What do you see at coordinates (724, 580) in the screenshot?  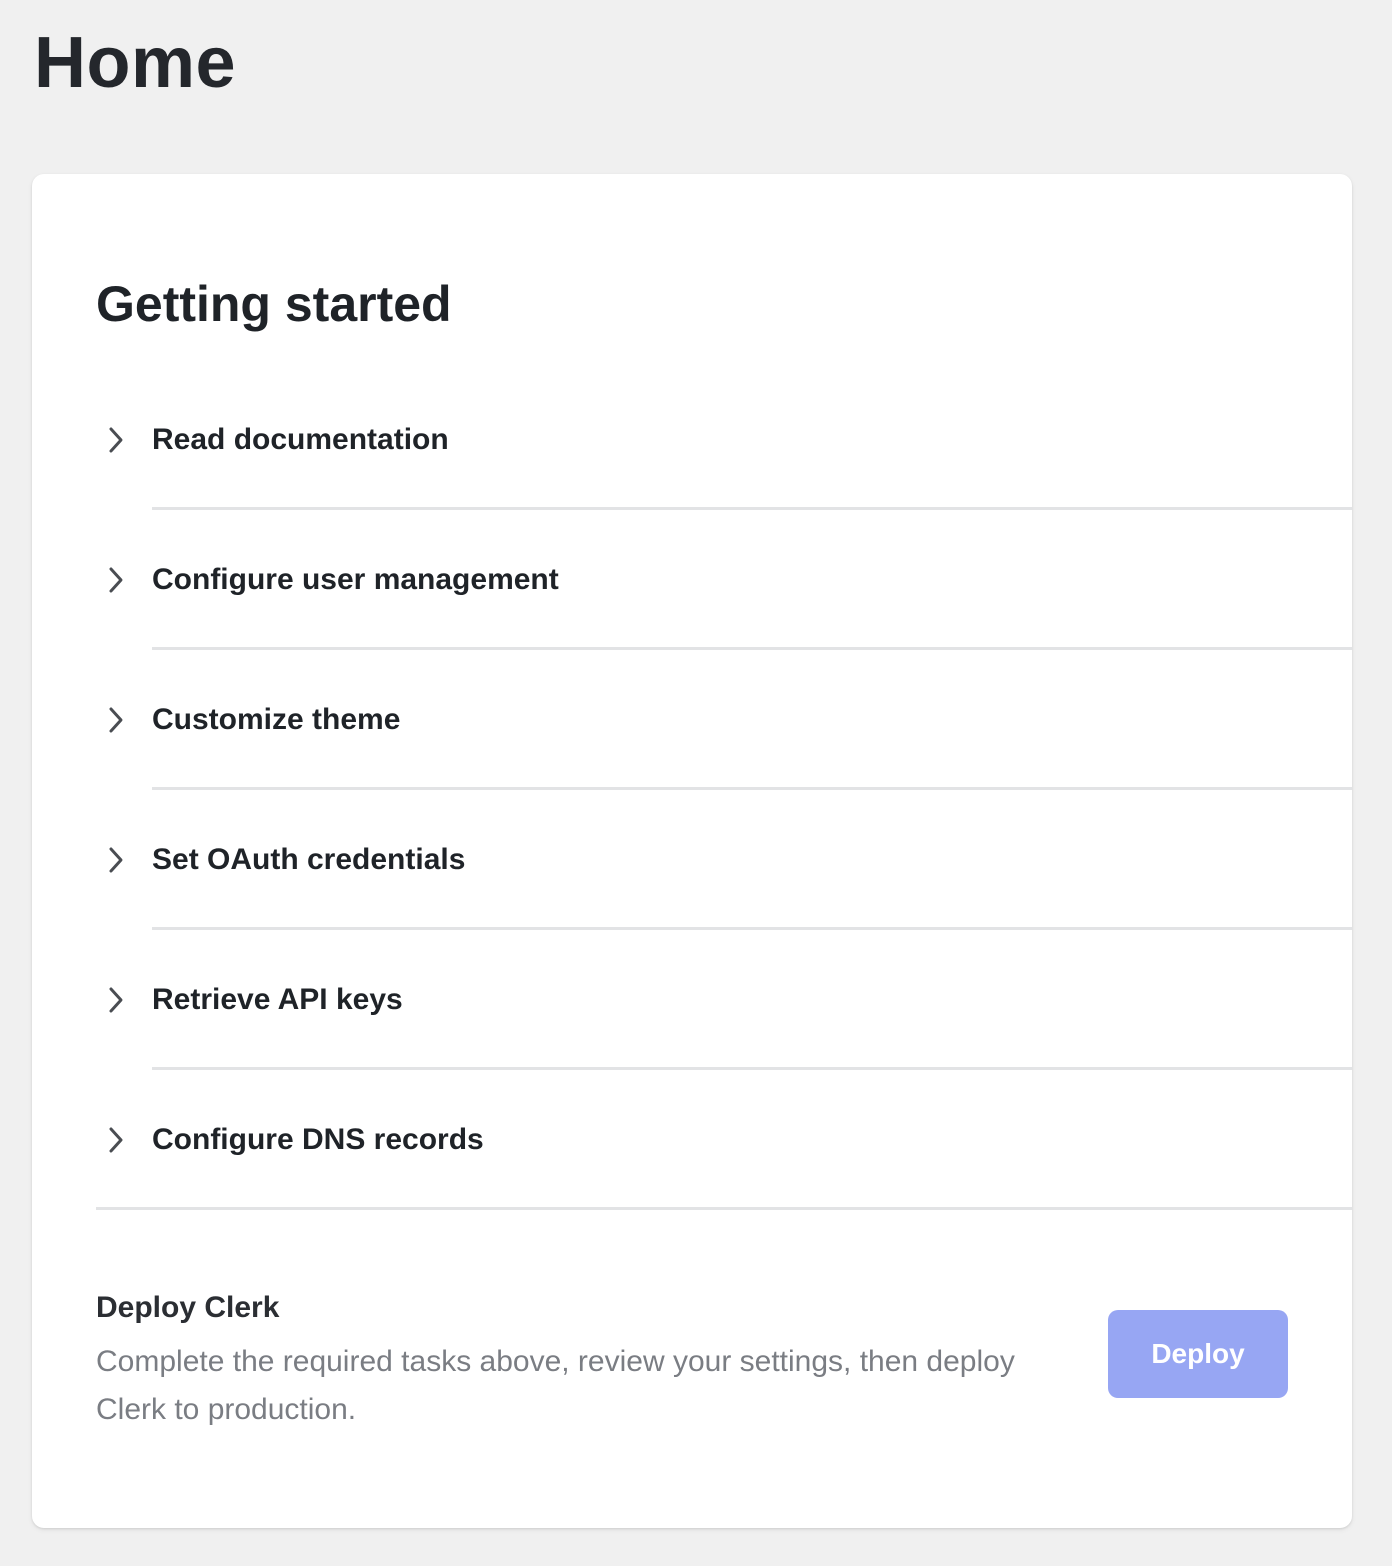 I see `task-configure-user-management: Configure user management` at bounding box center [724, 580].